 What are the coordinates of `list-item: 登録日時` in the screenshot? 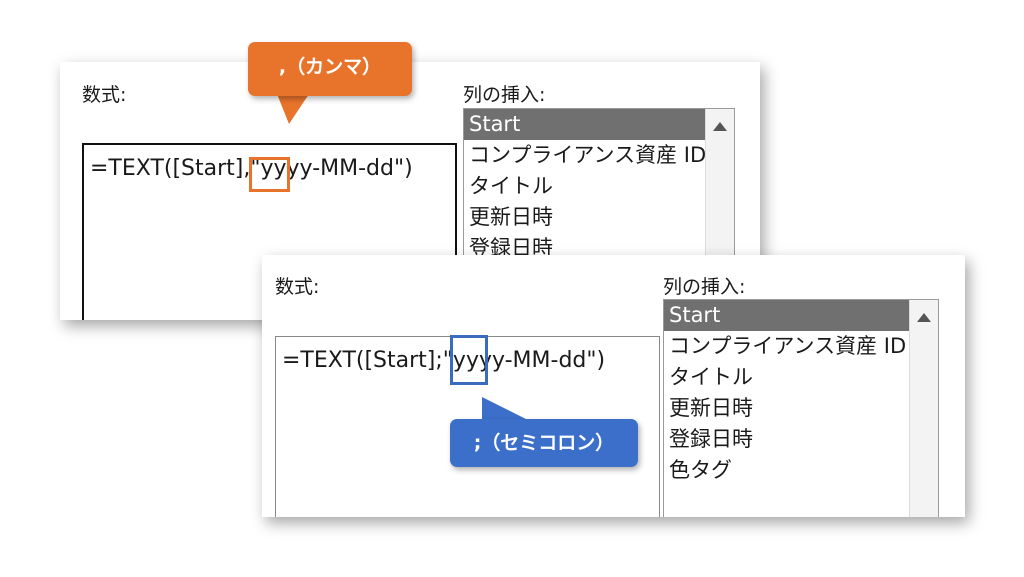 It's located at (787, 439).